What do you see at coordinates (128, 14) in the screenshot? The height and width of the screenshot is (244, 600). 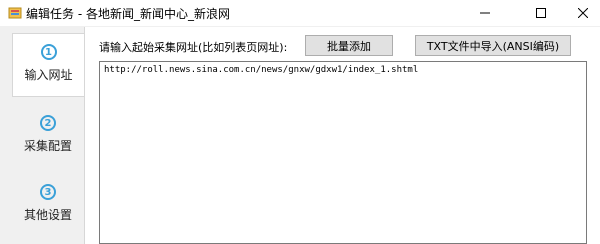 I see `window-title: 编辑任务 - 各地新闻_新闻中心_新浪网` at bounding box center [128, 14].